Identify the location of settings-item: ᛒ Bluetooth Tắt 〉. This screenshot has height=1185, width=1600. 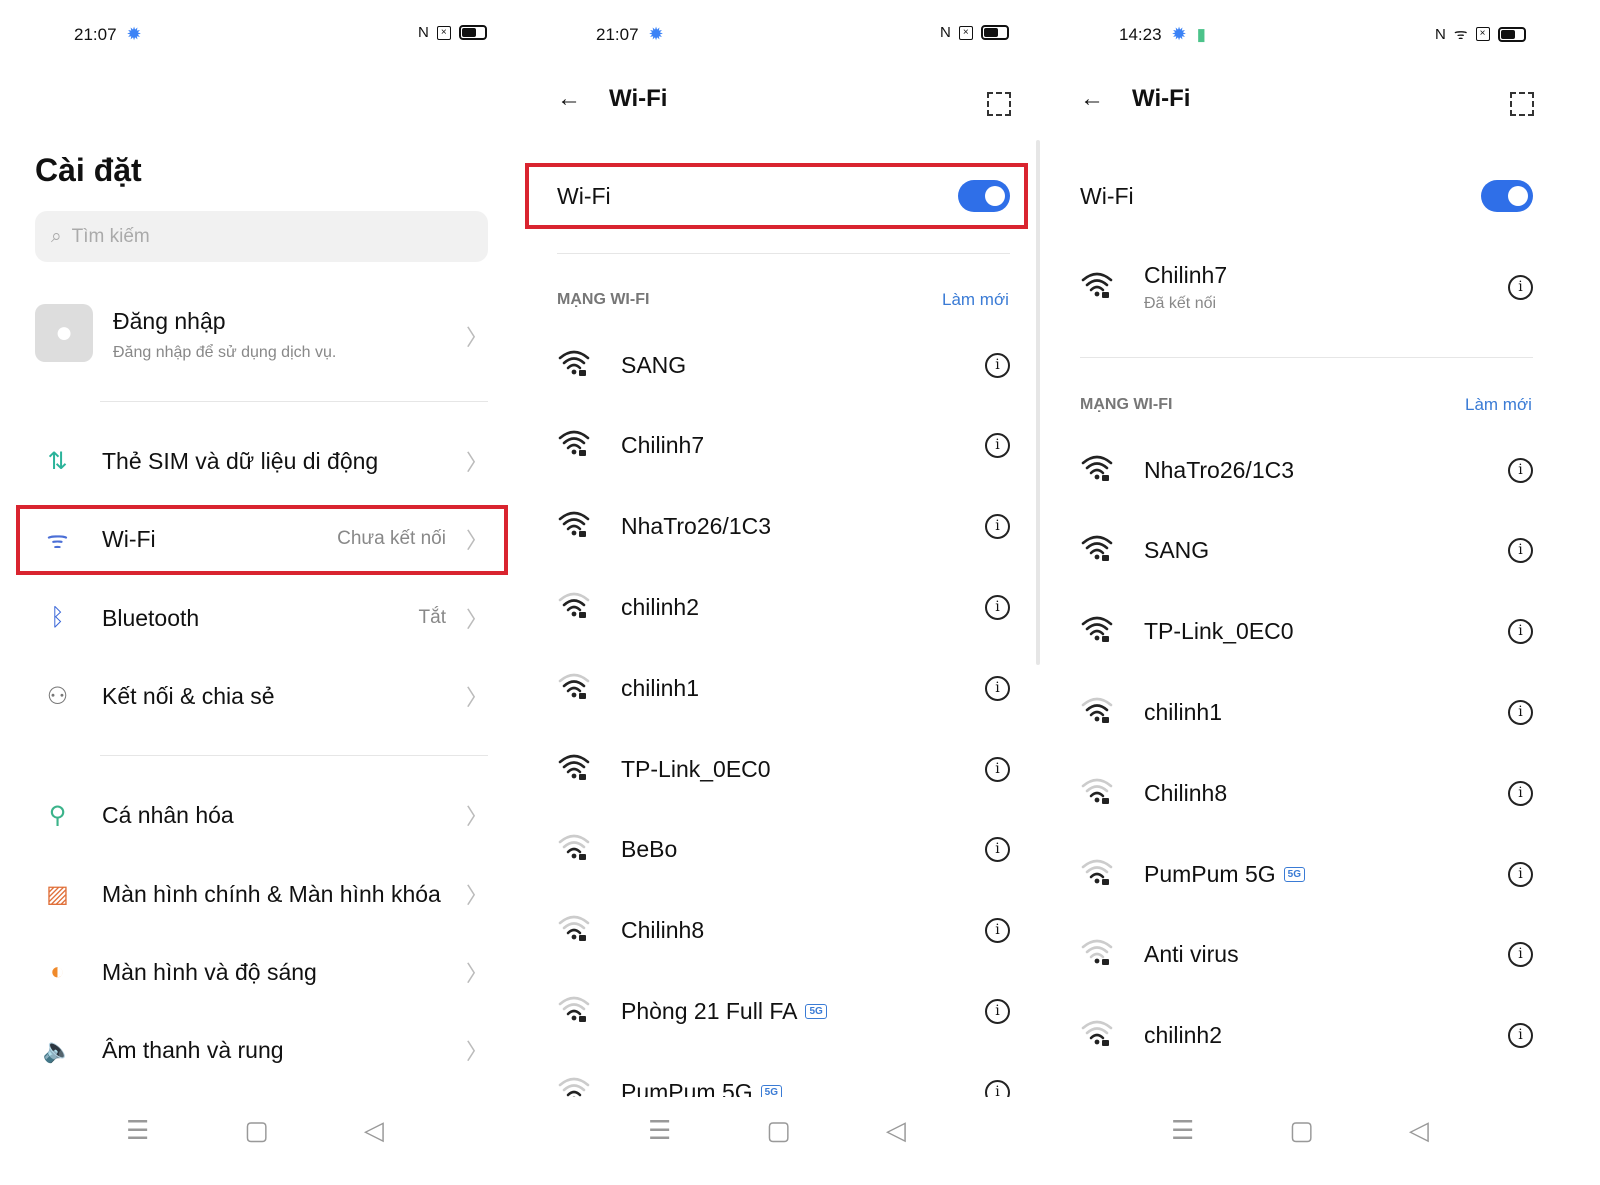
(261, 618).